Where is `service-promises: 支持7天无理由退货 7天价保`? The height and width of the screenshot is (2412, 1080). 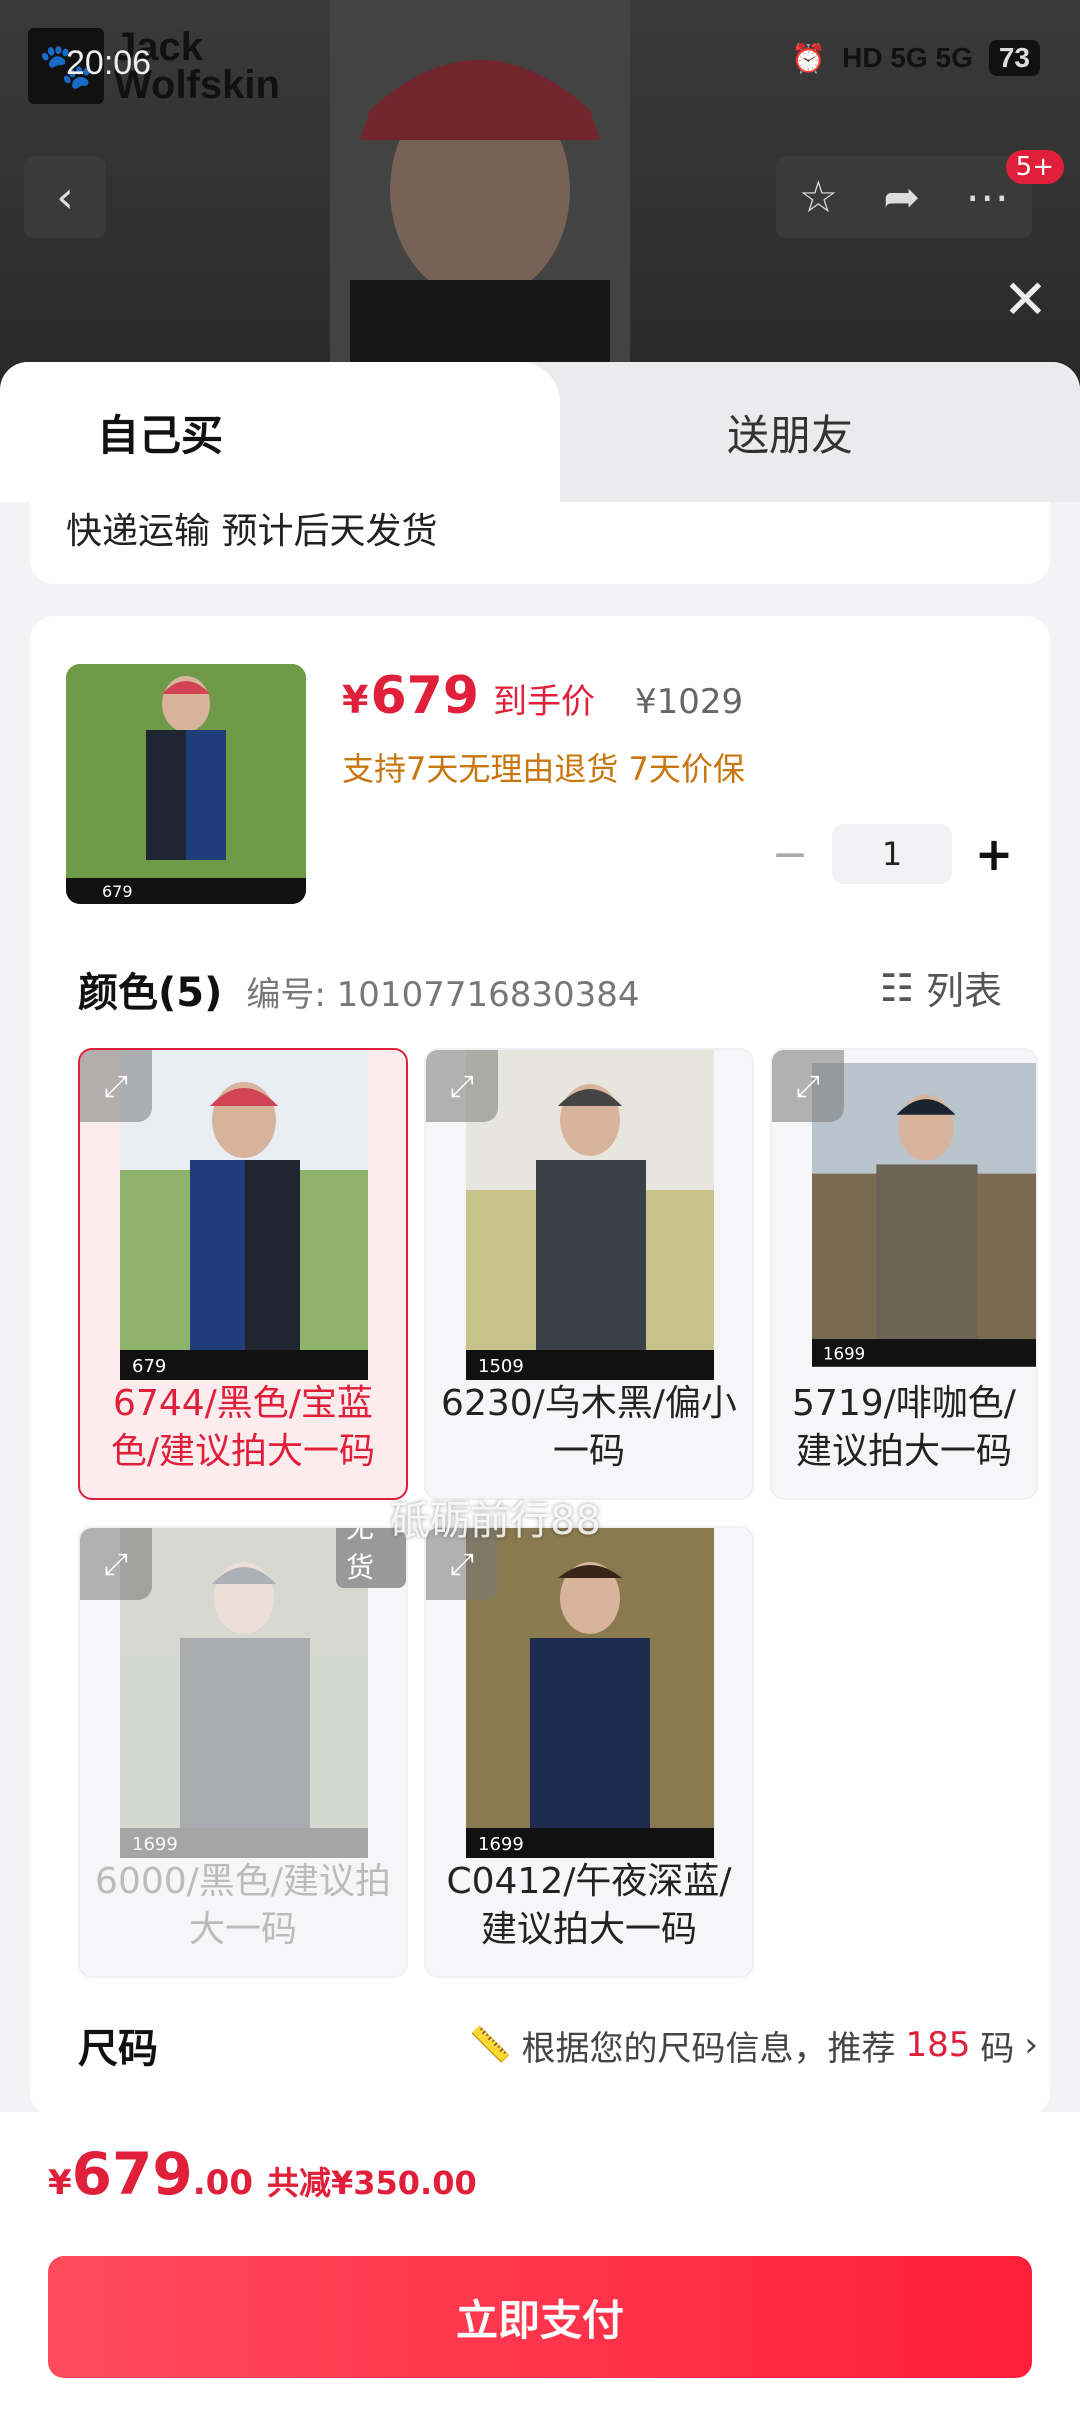 service-promises: 支持7天无理由退货 7天价保 is located at coordinates (543, 769).